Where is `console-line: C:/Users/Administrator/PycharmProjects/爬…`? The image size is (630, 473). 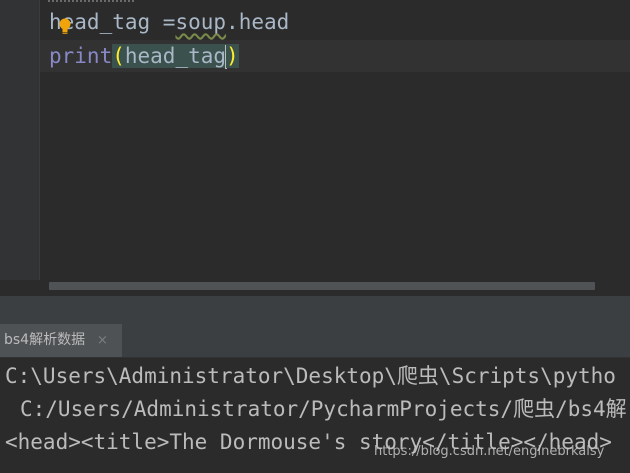
console-line: C:/Users/Administrator/PycharmProjects/爬… is located at coordinates (323, 409).